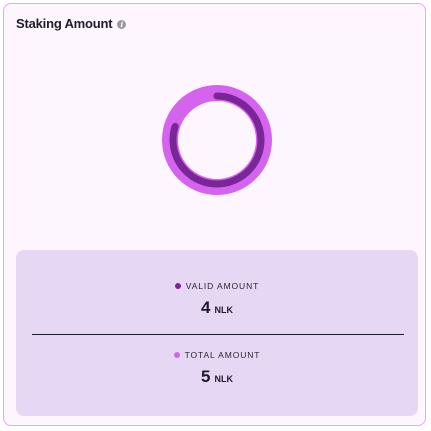 This screenshot has height=431, width=431. I want to click on total-amount-value: 5, so click(206, 376).